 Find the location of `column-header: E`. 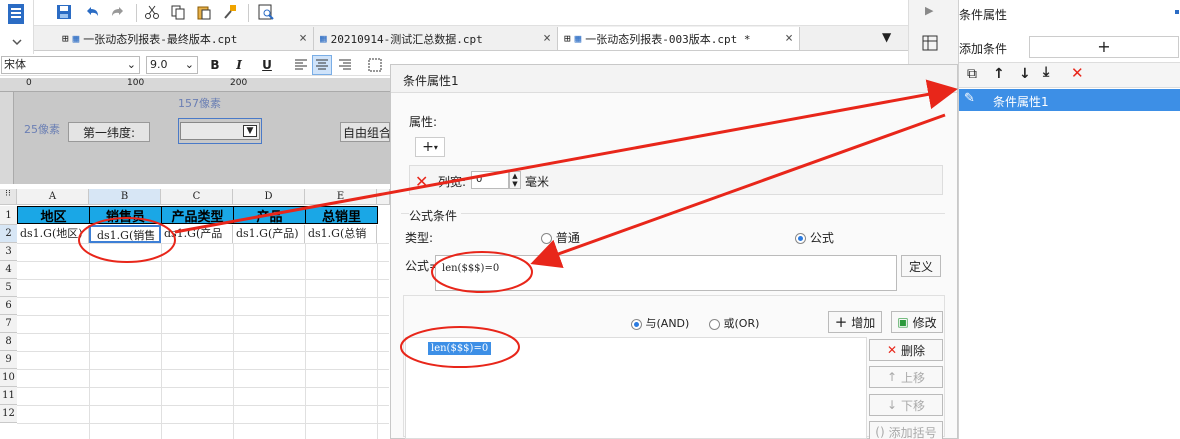

column-header: E is located at coordinates (341, 197).